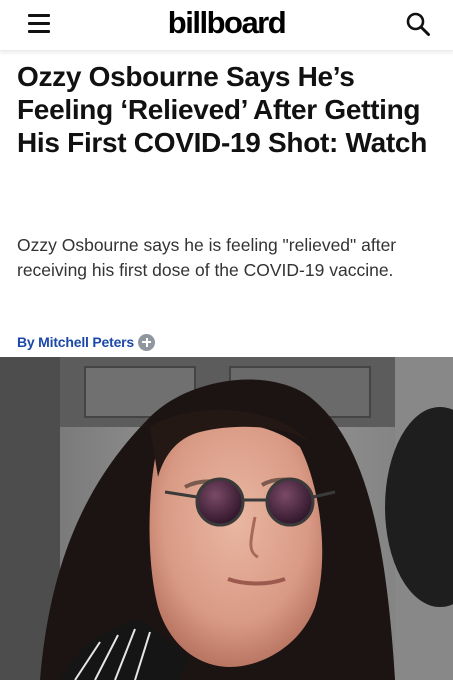 The height and width of the screenshot is (680, 453). I want to click on site-logo: billboard, so click(226, 23).